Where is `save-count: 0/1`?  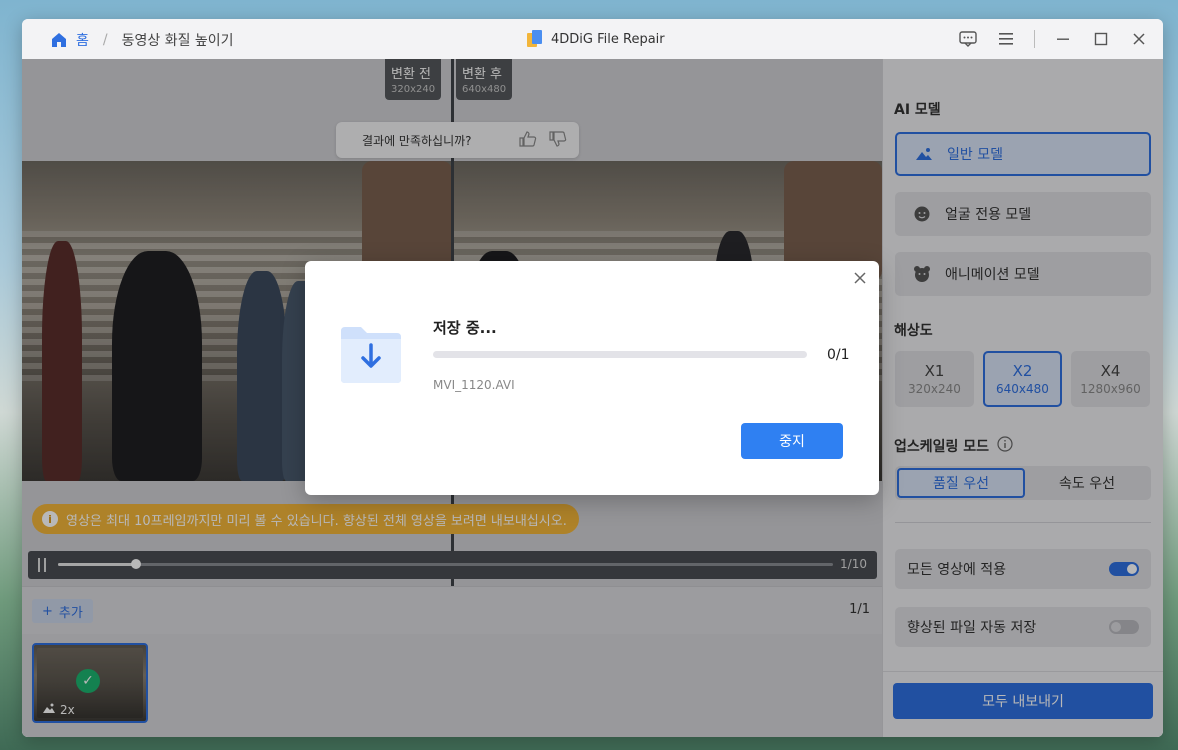
save-count: 0/1 is located at coordinates (838, 355).